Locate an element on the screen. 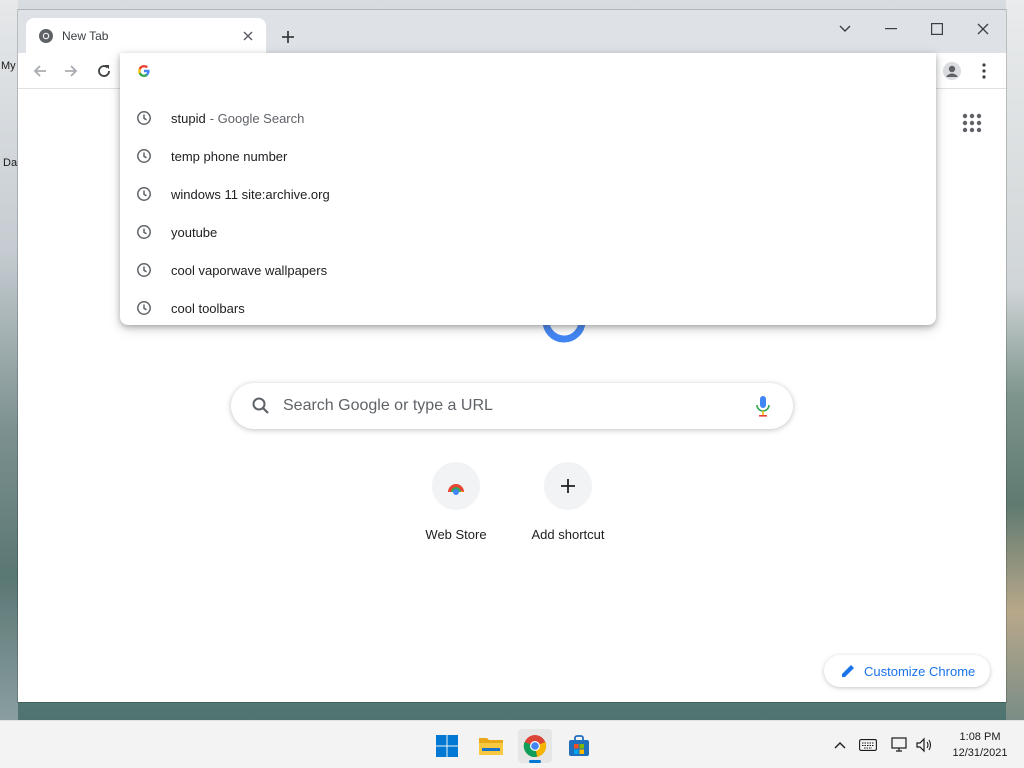 Image resolution: width=1024 pixels, height=768 pixels. customize-chrome-button: Customize Chrome is located at coordinates (907, 671).